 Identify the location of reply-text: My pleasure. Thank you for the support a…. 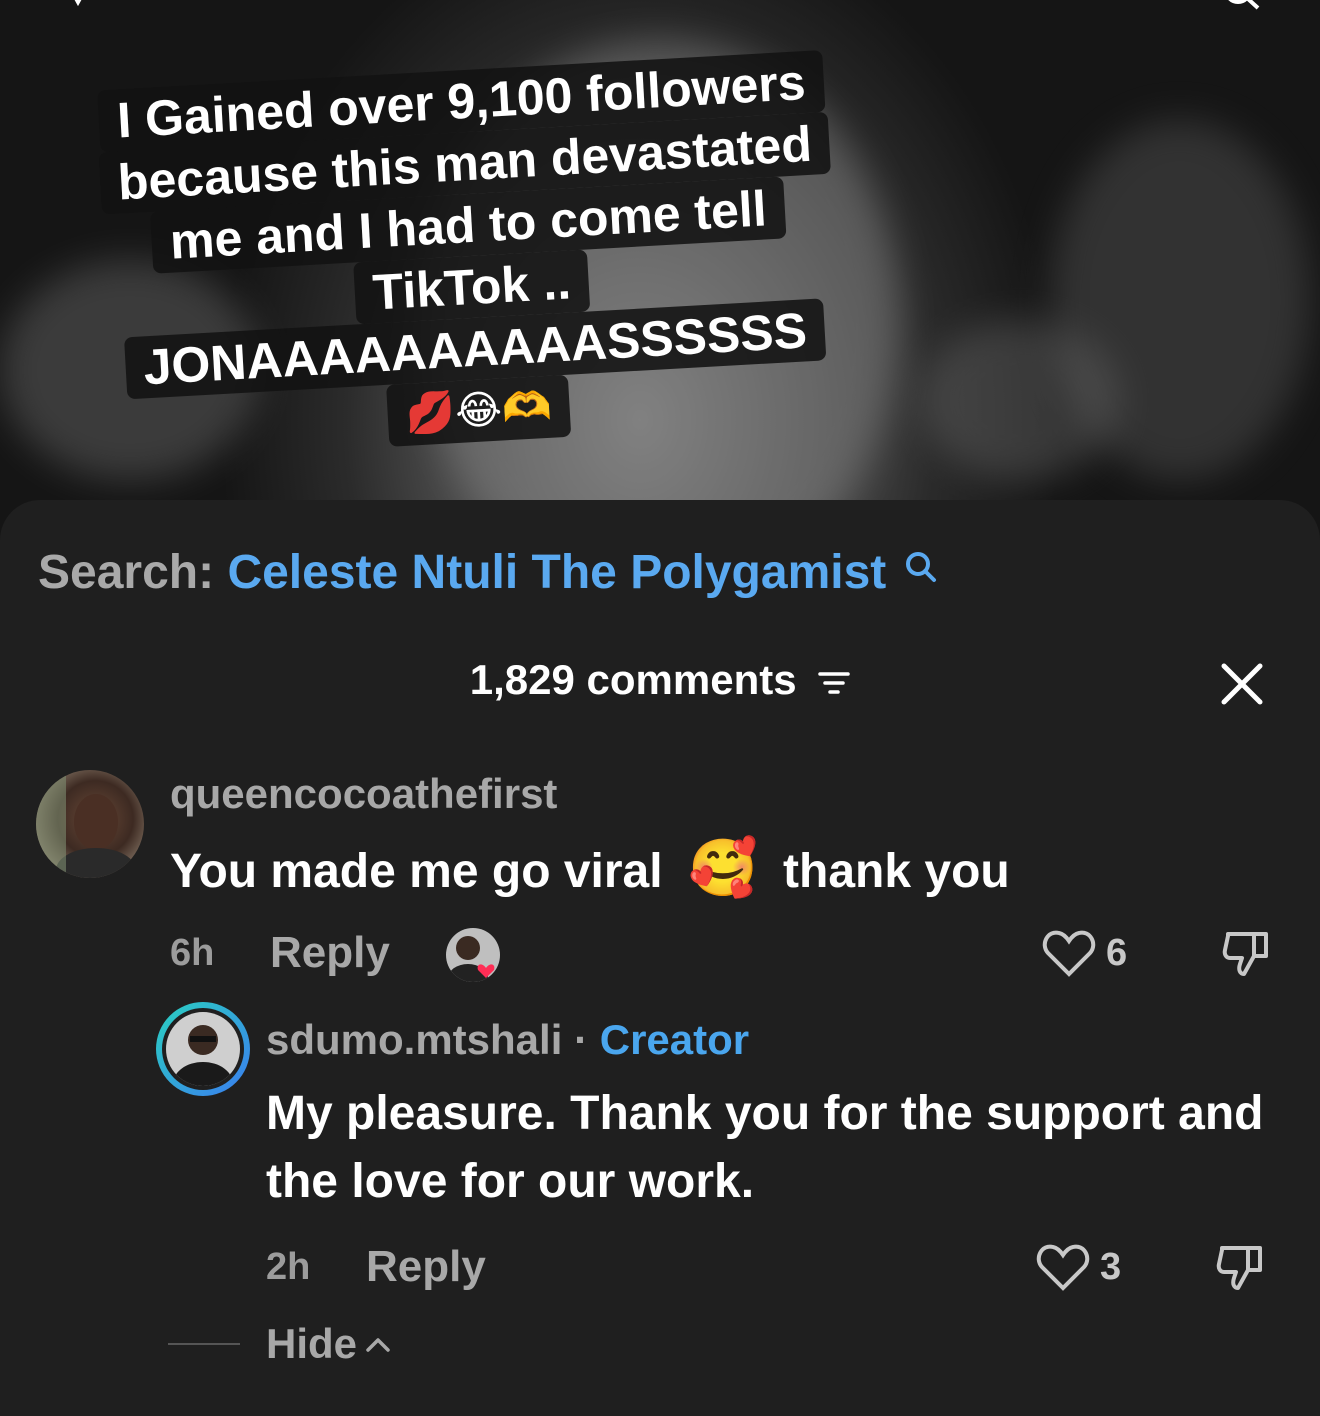
(765, 1147).